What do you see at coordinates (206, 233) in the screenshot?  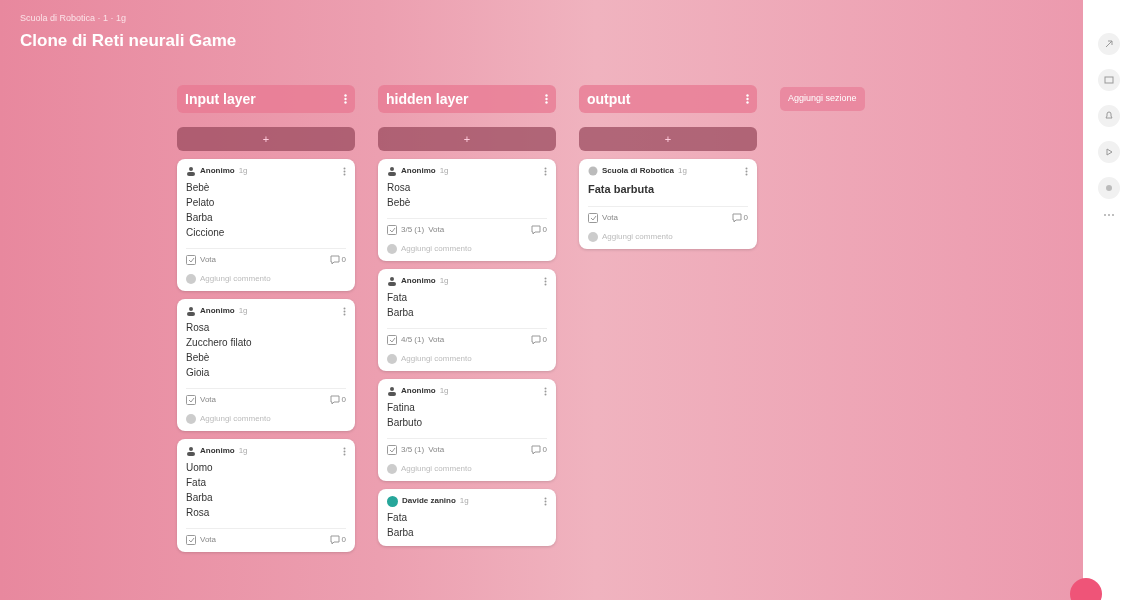 I see `post-text: Ciccione` at bounding box center [206, 233].